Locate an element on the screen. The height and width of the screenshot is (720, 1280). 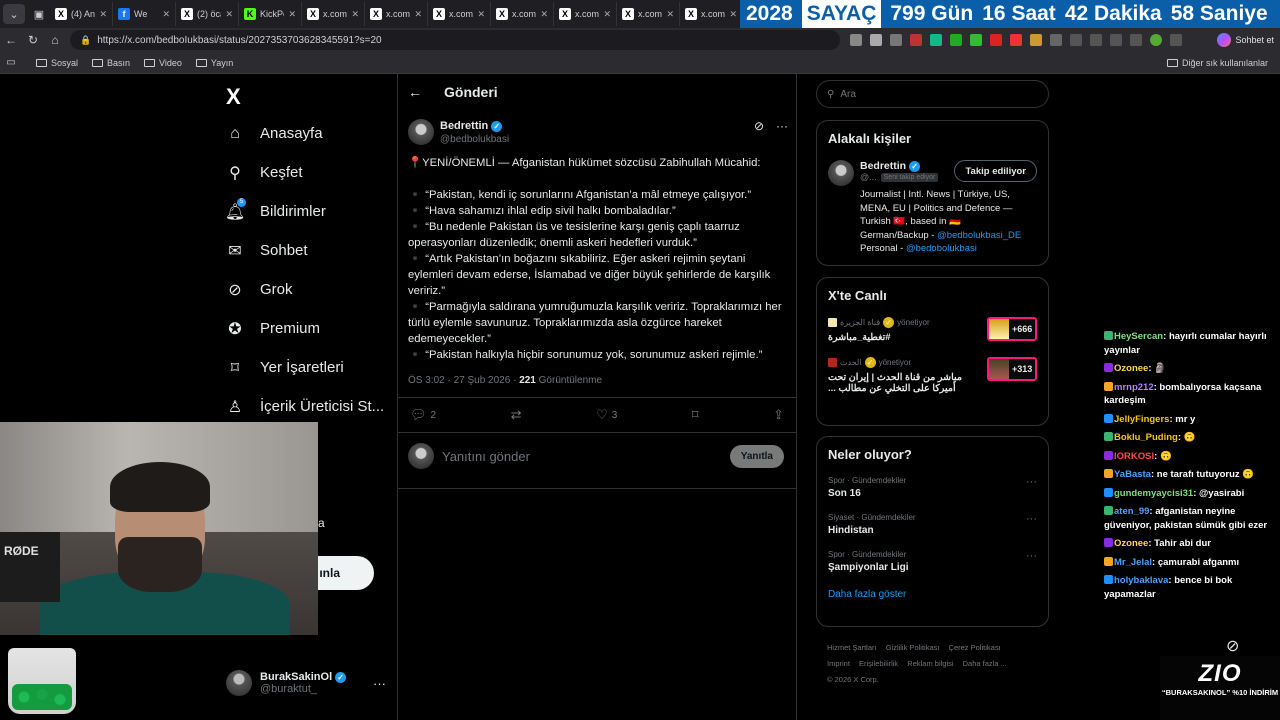
footer-link: Imprint is located at coordinates (838, 663).